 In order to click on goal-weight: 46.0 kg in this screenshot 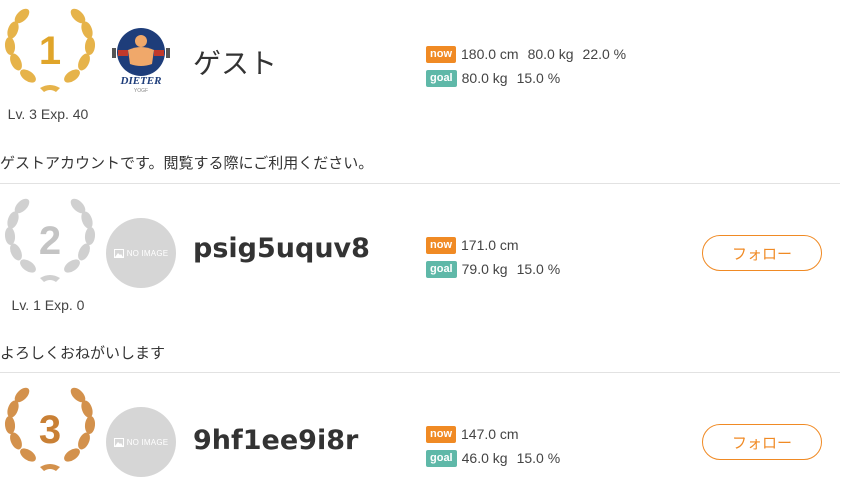, I will do `click(484, 458)`.